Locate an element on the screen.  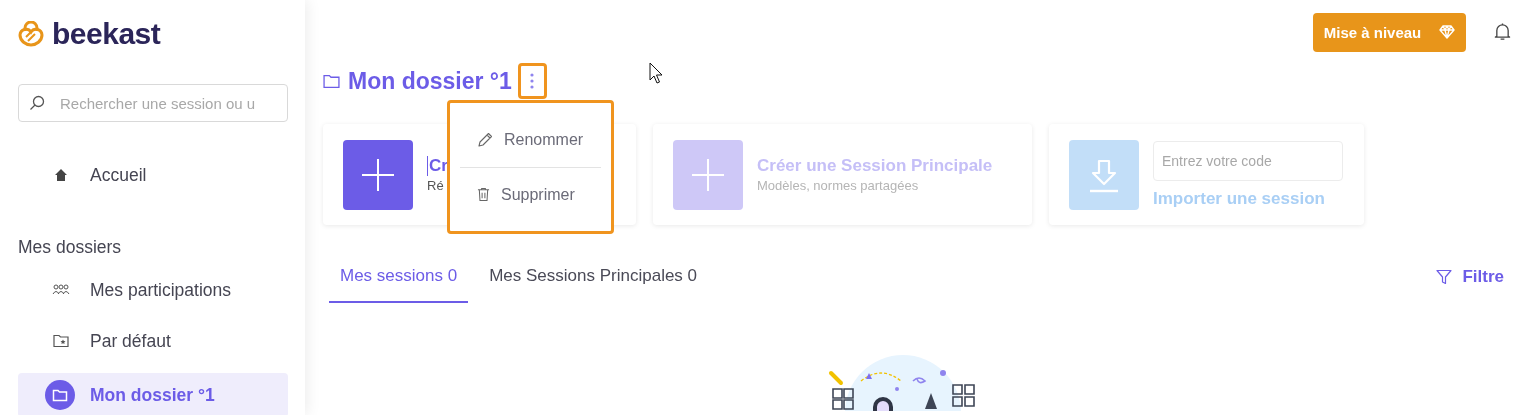
diamond-icon is located at coordinates (1447, 32).